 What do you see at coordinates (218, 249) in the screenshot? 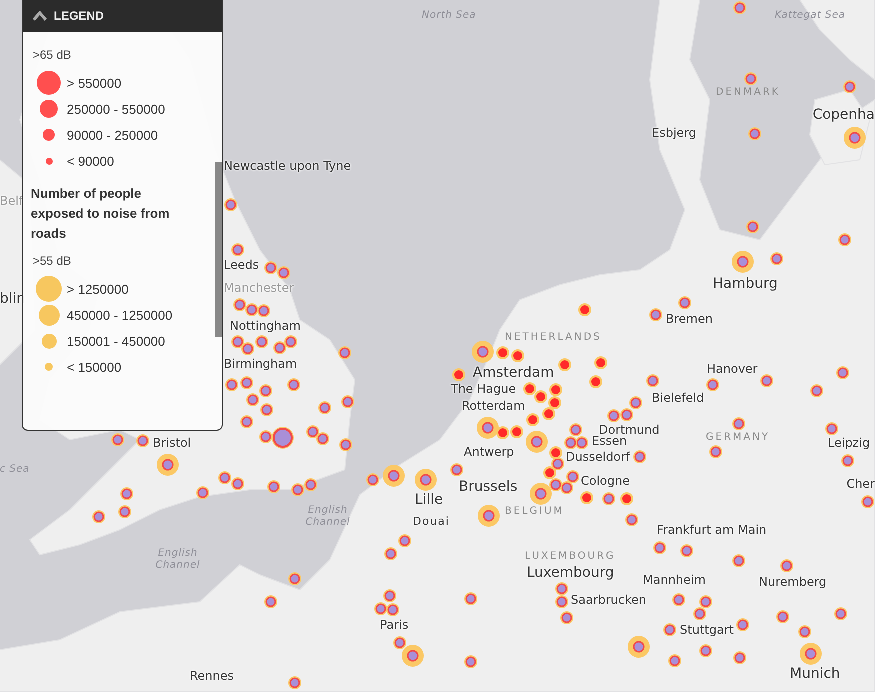
I see `scrollbar` at bounding box center [218, 249].